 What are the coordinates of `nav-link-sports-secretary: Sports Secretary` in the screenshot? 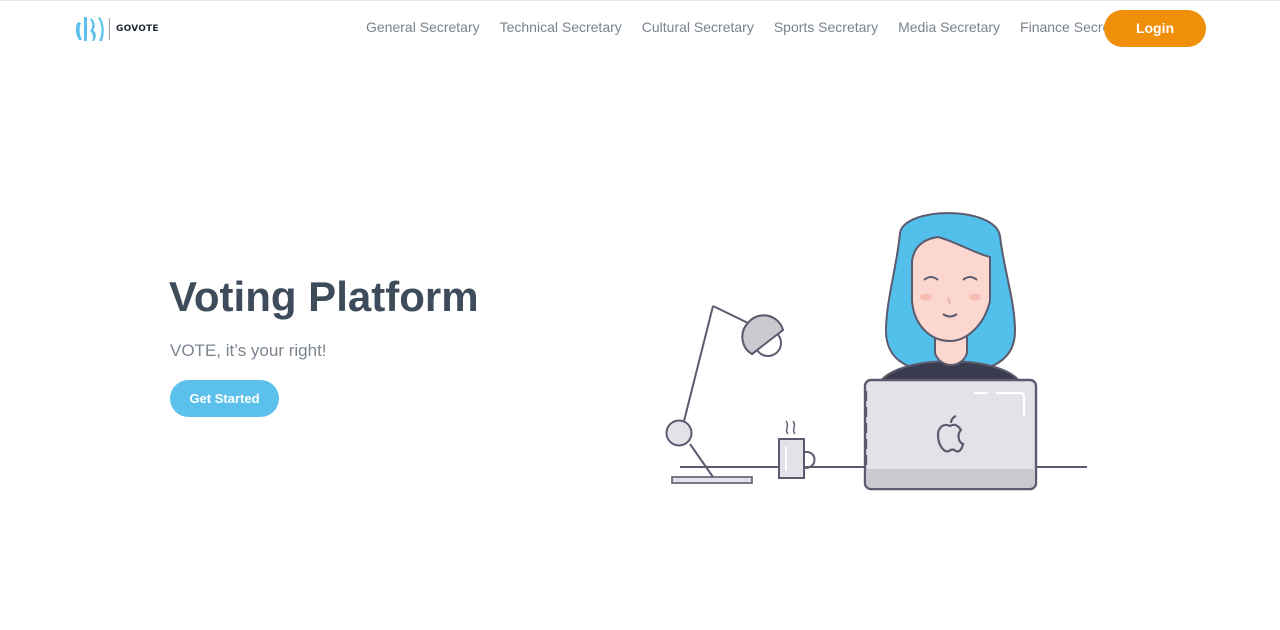 It's located at (826, 27).